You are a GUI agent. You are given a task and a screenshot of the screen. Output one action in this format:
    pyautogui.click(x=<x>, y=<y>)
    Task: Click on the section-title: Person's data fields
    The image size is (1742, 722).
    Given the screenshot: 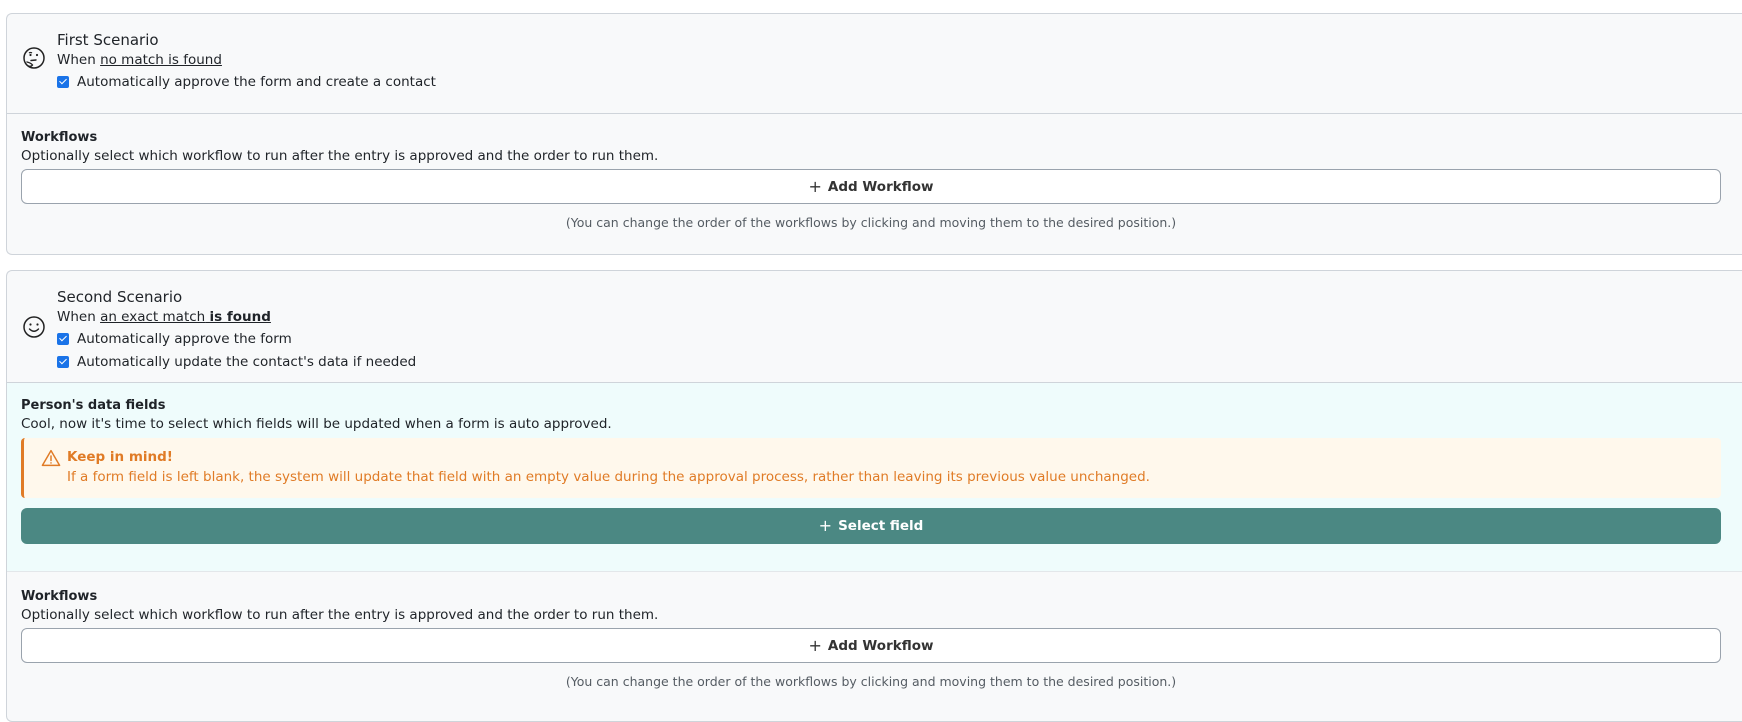 What is the action you would take?
    pyautogui.click(x=93, y=405)
    